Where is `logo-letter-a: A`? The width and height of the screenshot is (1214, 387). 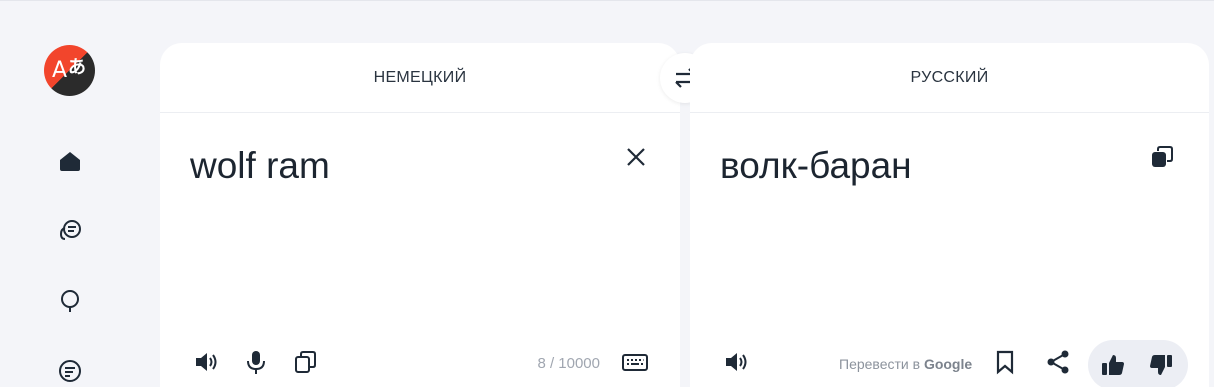 logo-letter-a: A is located at coordinates (60, 70).